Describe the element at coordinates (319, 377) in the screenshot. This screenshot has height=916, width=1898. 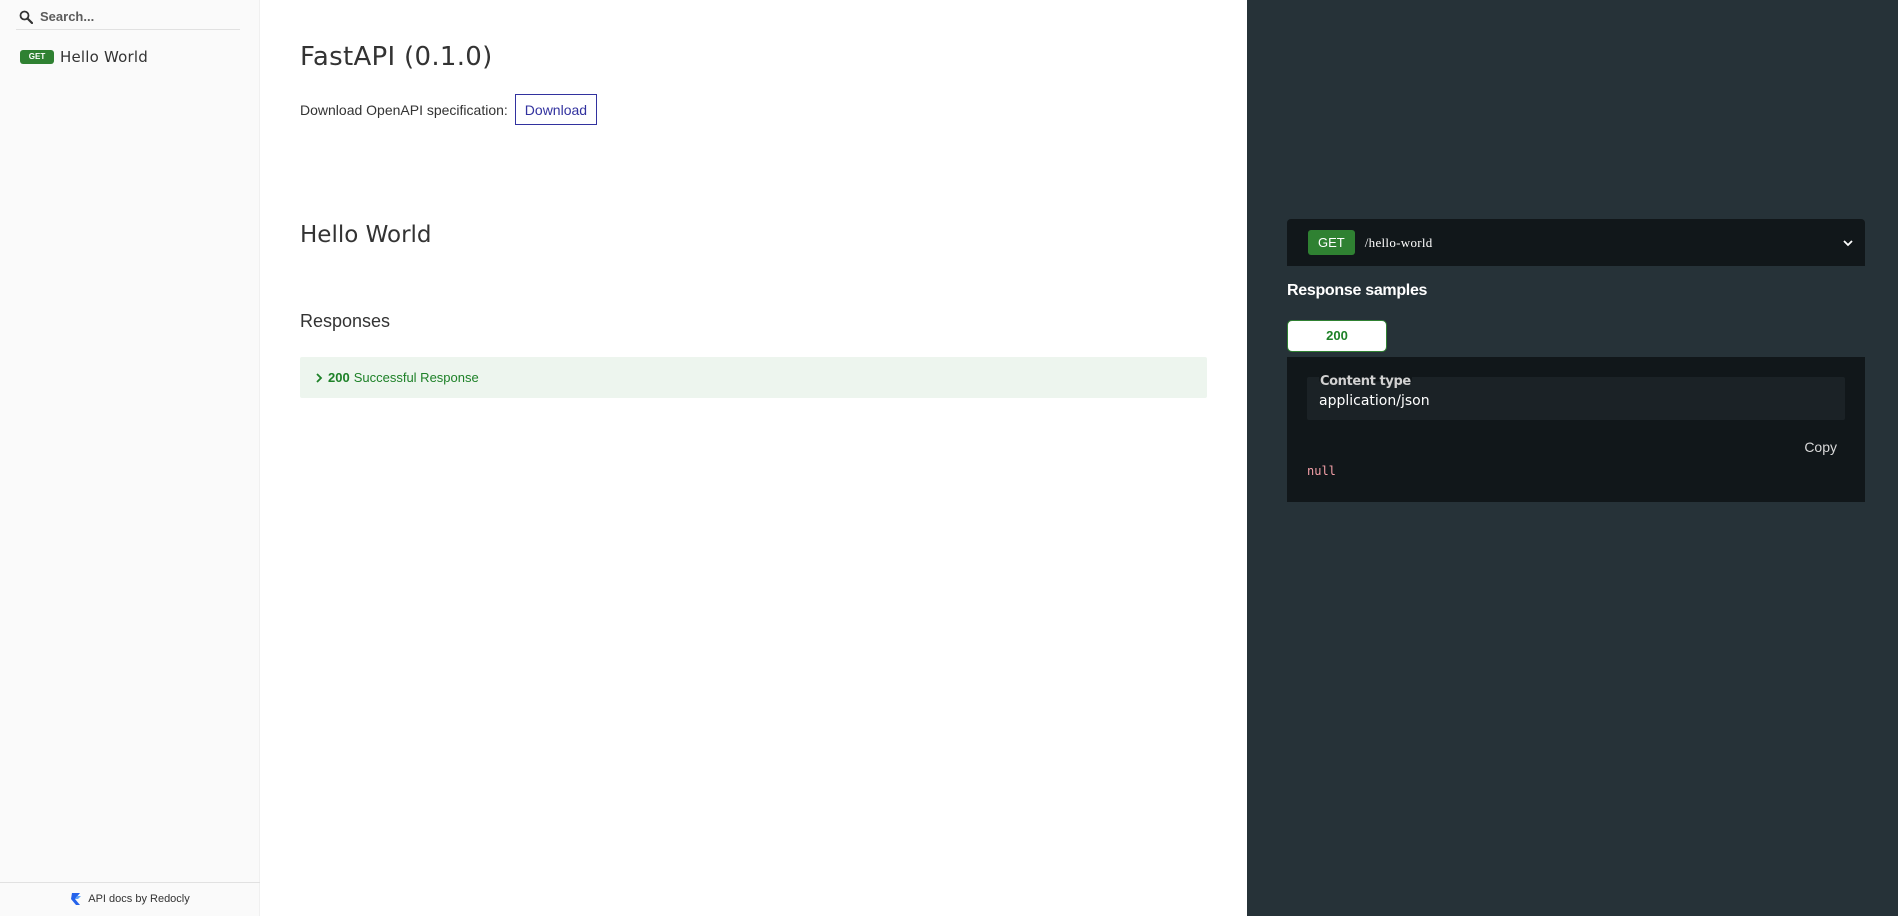
I see `chevron-right-icon` at that location.